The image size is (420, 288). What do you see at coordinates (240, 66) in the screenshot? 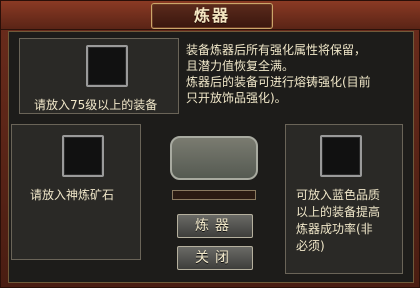
I see `info-line: 且潜力值恢复全满。` at bounding box center [240, 66].